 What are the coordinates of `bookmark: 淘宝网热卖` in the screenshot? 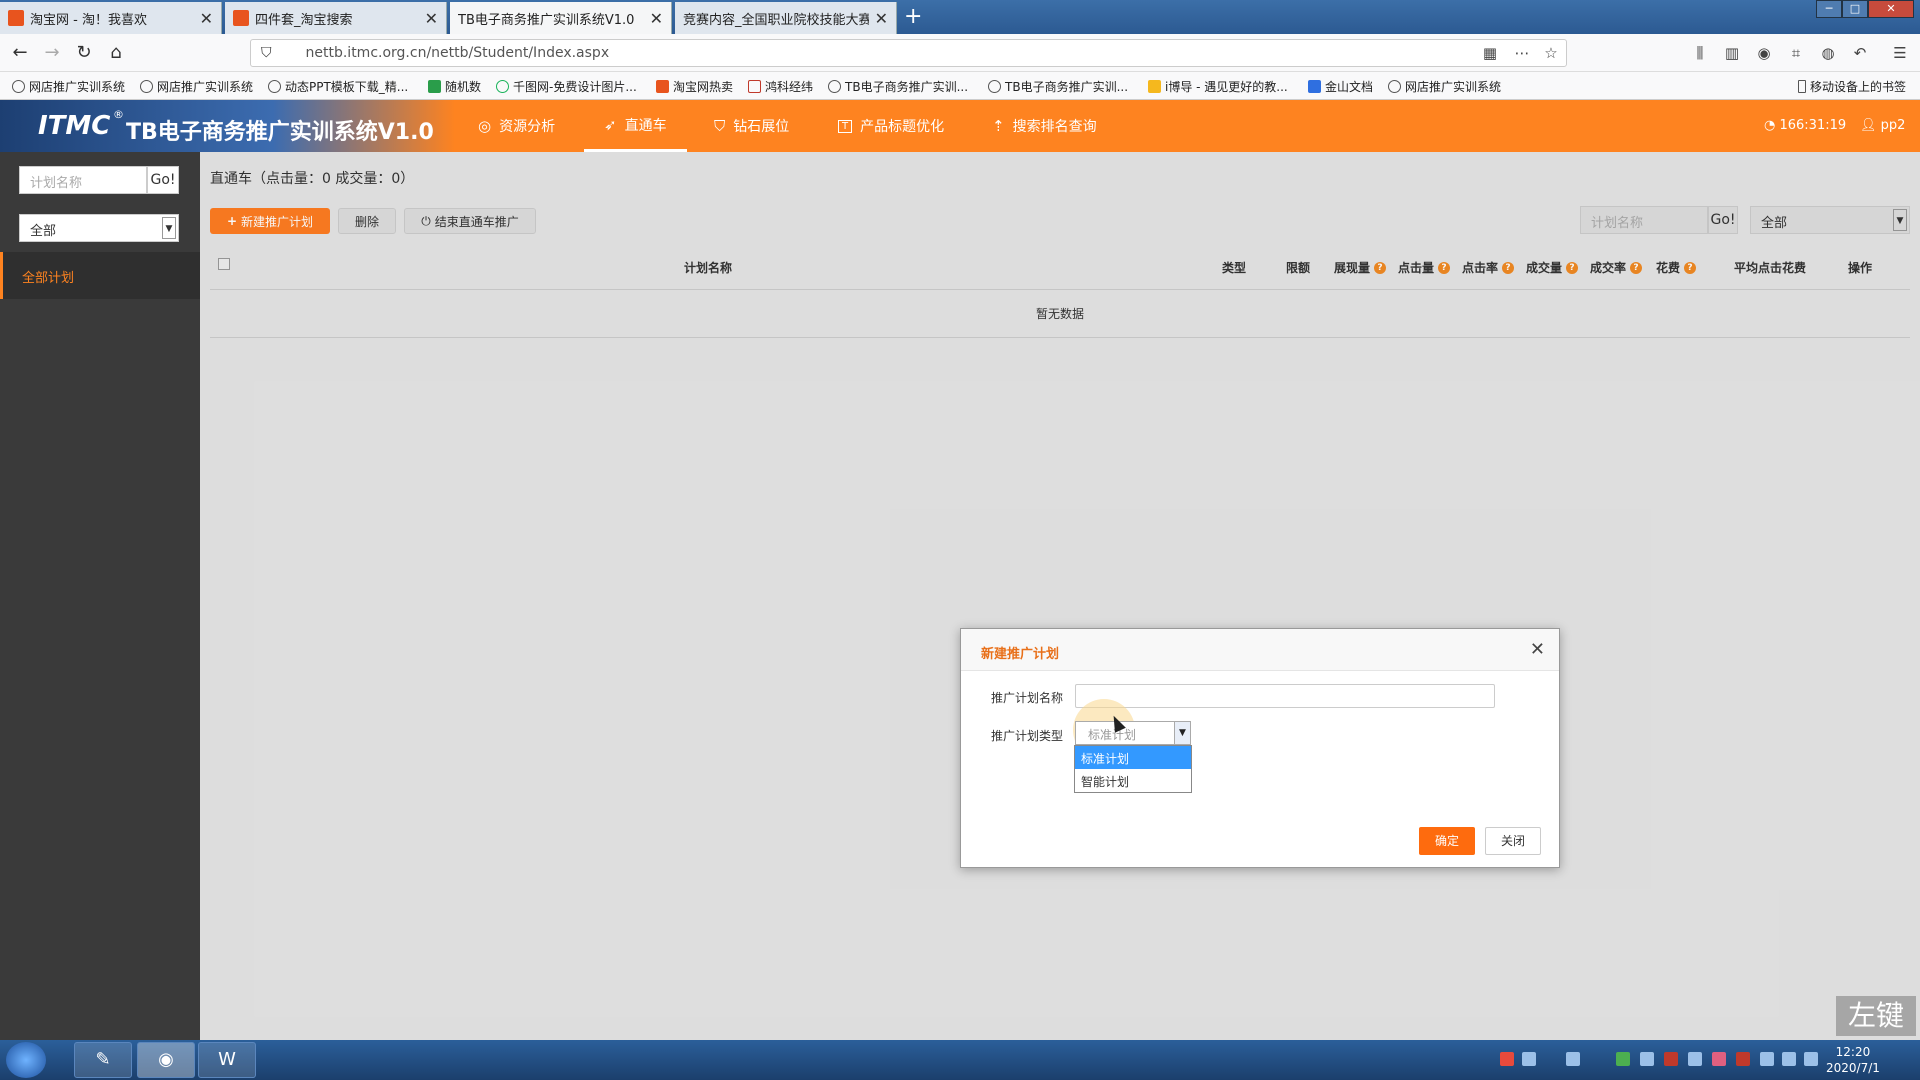 It's located at (694, 86).